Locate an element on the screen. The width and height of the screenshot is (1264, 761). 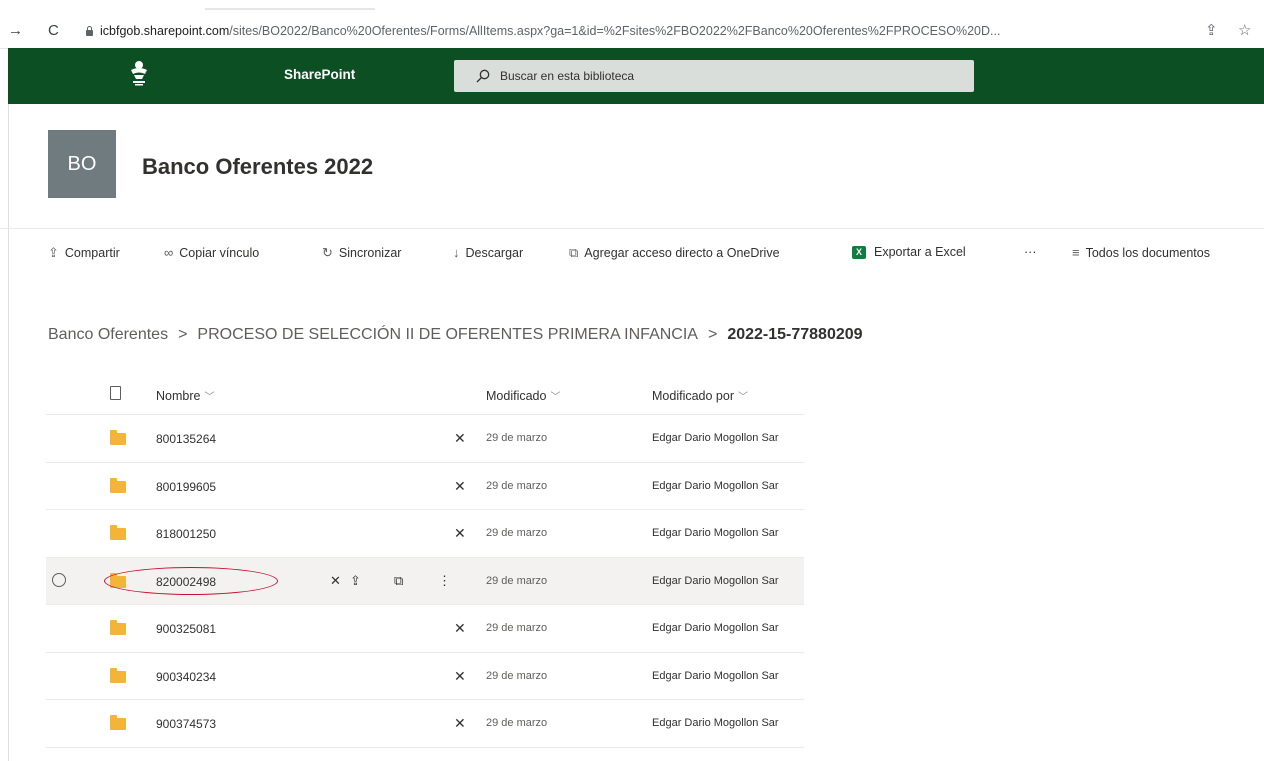
shortcut-row-icon: ⧉ is located at coordinates (398, 581).